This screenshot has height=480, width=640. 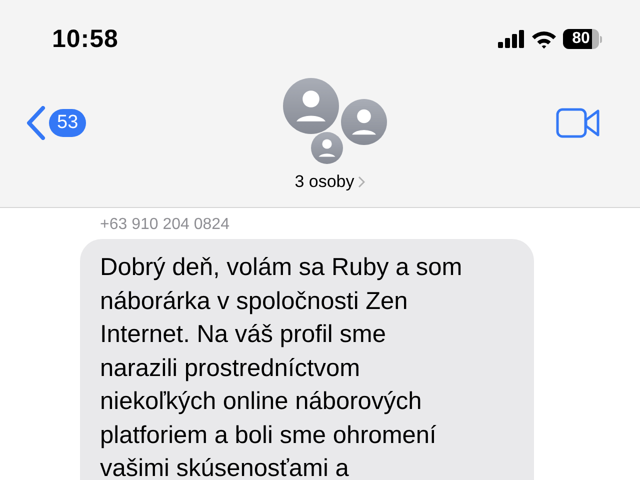 I want to click on chevron-right-icon, so click(x=362, y=182).